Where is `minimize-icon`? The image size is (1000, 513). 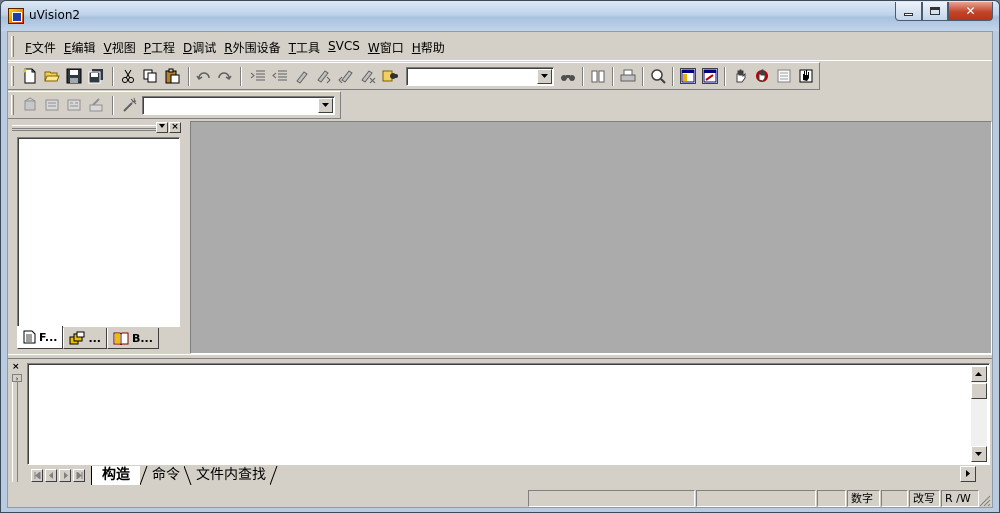
minimize-icon is located at coordinates (908, 14).